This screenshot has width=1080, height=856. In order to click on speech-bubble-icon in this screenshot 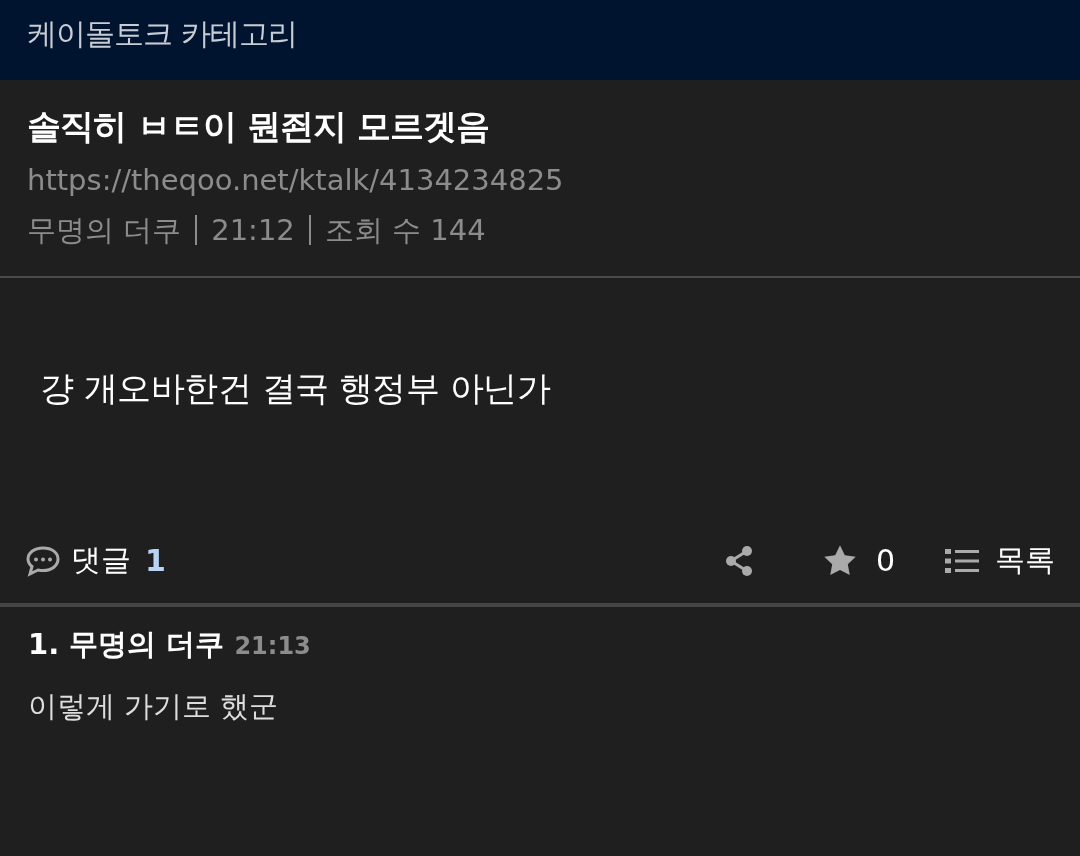, I will do `click(43, 560)`.